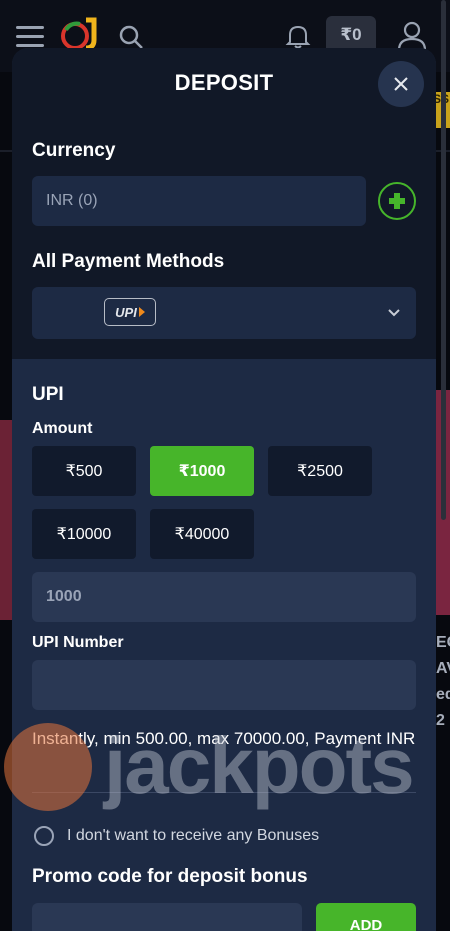  I want to click on upi-number-label: UPI Number, so click(78, 642).